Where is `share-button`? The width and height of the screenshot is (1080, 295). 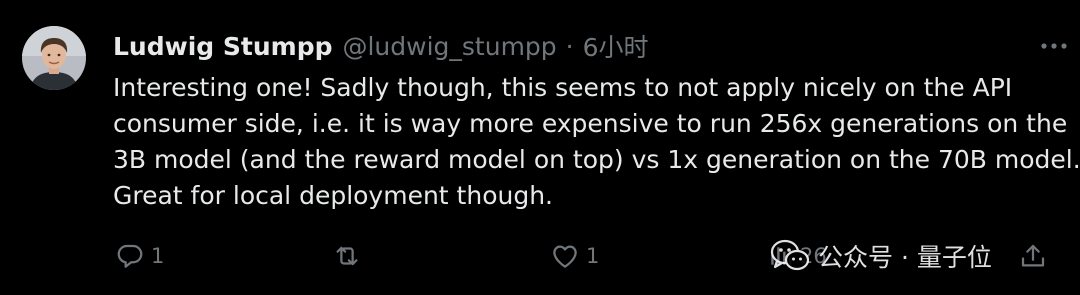 share-button is located at coordinates (1033, 256).